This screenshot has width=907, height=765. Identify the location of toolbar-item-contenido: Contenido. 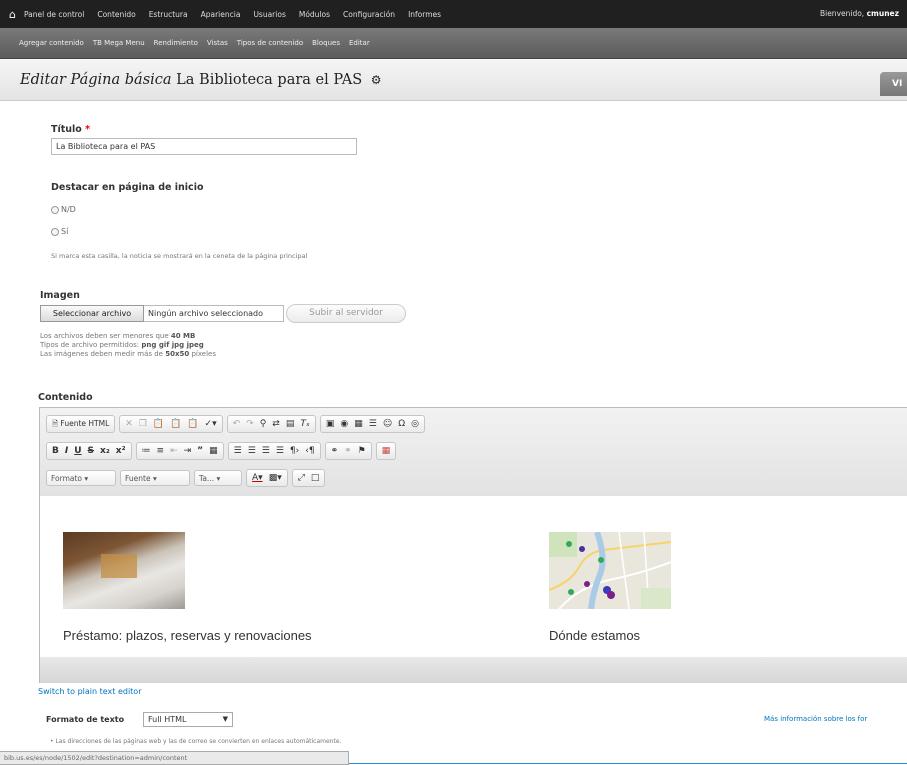
(116, 14).